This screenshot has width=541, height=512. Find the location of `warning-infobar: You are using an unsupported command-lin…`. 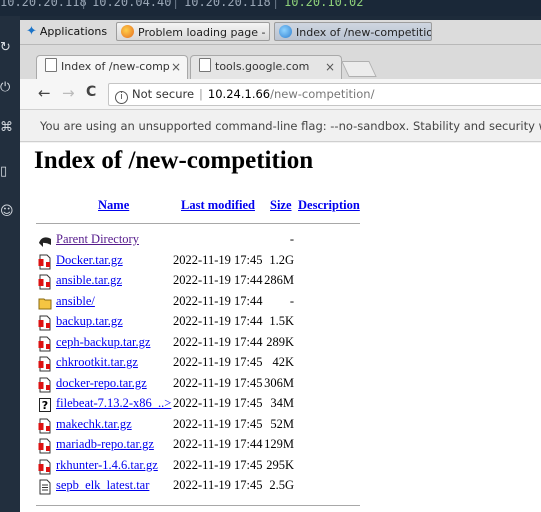

warning-infobar: You are using an unsupported command-lin… is located at coordinates (280, 126).